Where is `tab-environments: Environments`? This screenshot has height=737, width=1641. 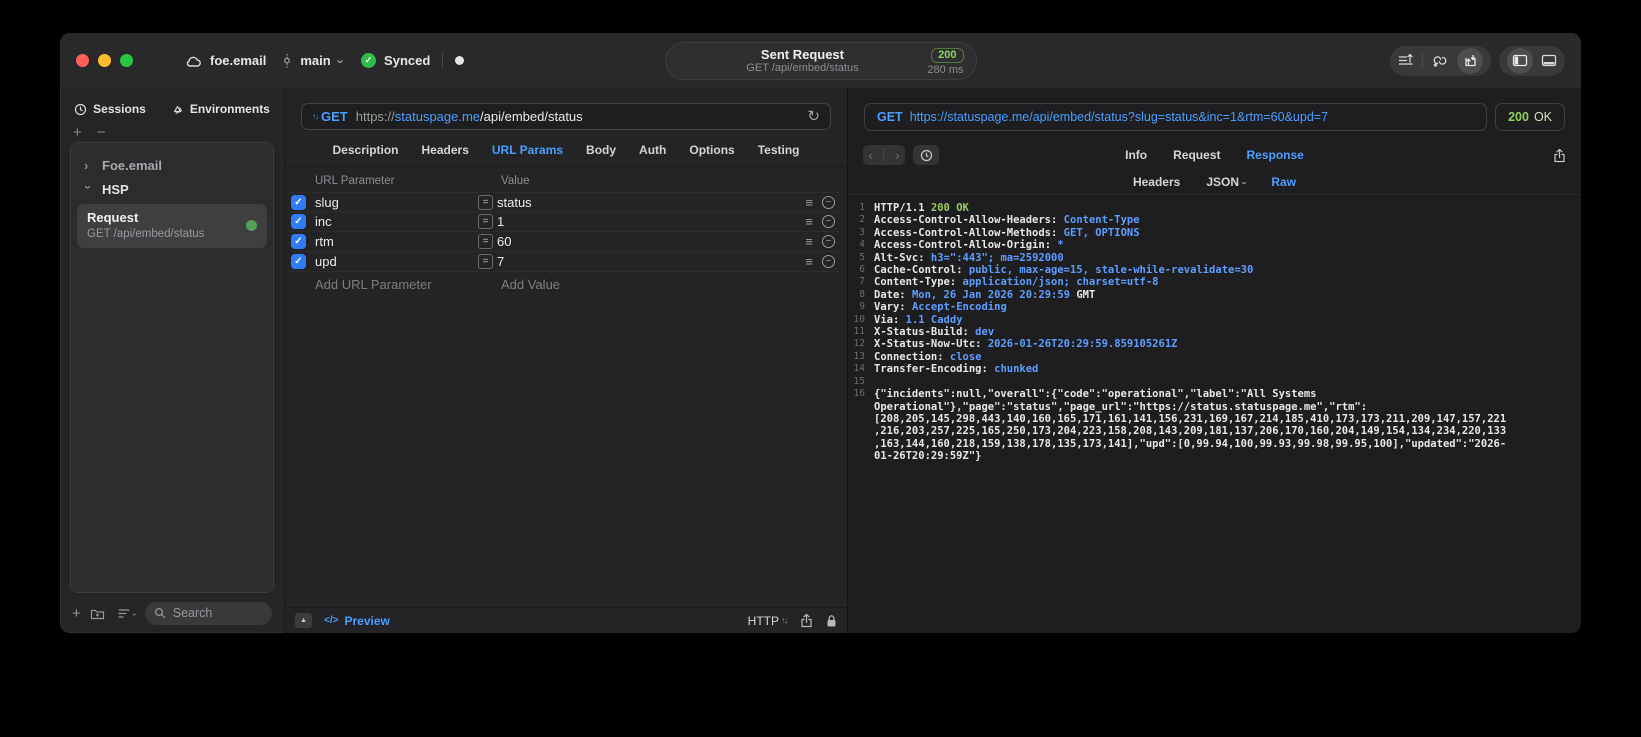
tab-environments: Environments is located at coordinates (220, 109).